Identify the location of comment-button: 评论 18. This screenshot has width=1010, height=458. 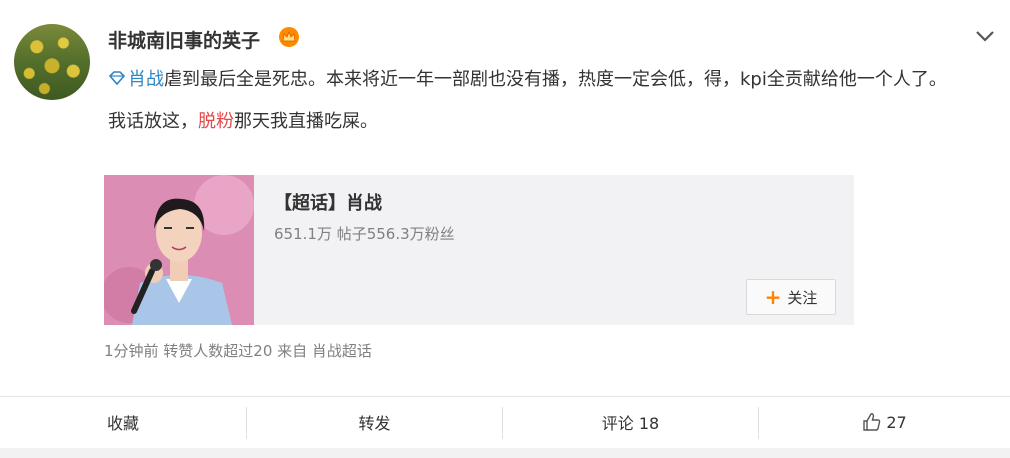
(630, 422).